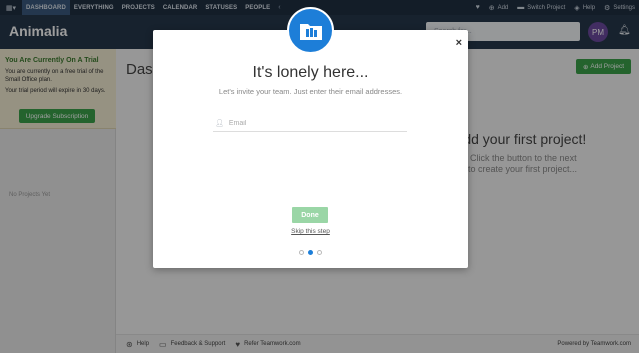  I want to click on team-folder-icon, so click(310, 30).